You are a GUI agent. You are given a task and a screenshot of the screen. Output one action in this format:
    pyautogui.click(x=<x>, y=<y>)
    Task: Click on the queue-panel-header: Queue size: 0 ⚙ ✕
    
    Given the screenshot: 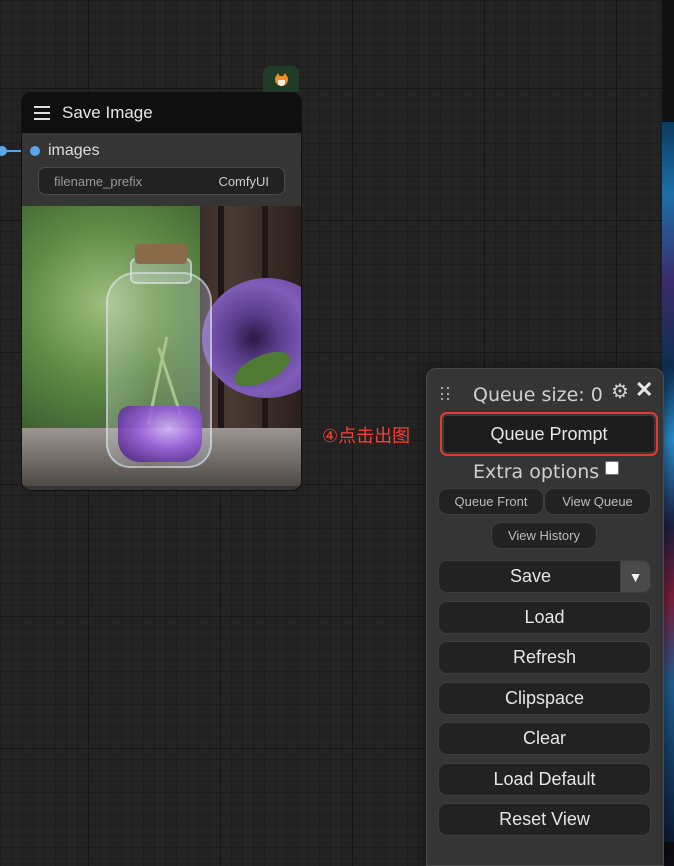 What is the action you would take?
    pyautogui.click(x=546, y=392)
    